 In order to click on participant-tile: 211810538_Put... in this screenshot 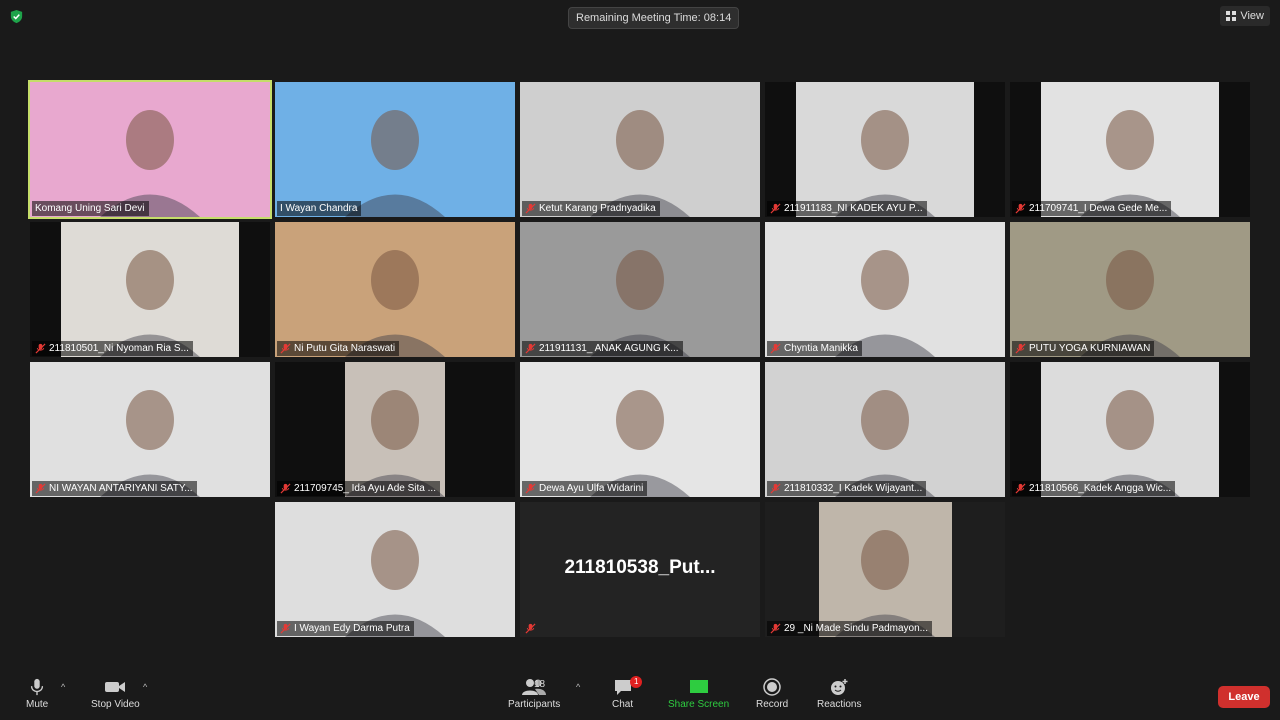, I will do `click(640, 569)`.